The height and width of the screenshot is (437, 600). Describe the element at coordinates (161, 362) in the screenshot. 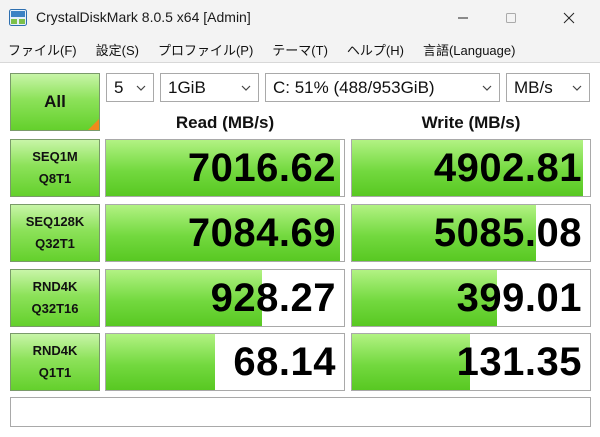

I see `read-result-bar` at that location.